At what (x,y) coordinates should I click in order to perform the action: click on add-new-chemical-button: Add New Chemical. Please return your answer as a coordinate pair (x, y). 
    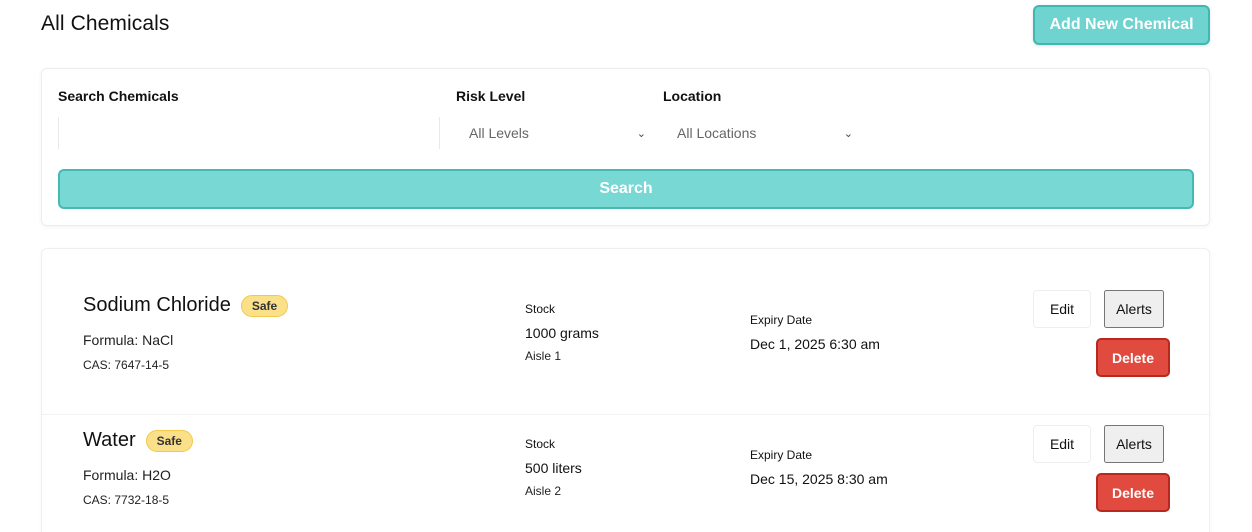
    Looking at the image, I should click on (1121, 25).